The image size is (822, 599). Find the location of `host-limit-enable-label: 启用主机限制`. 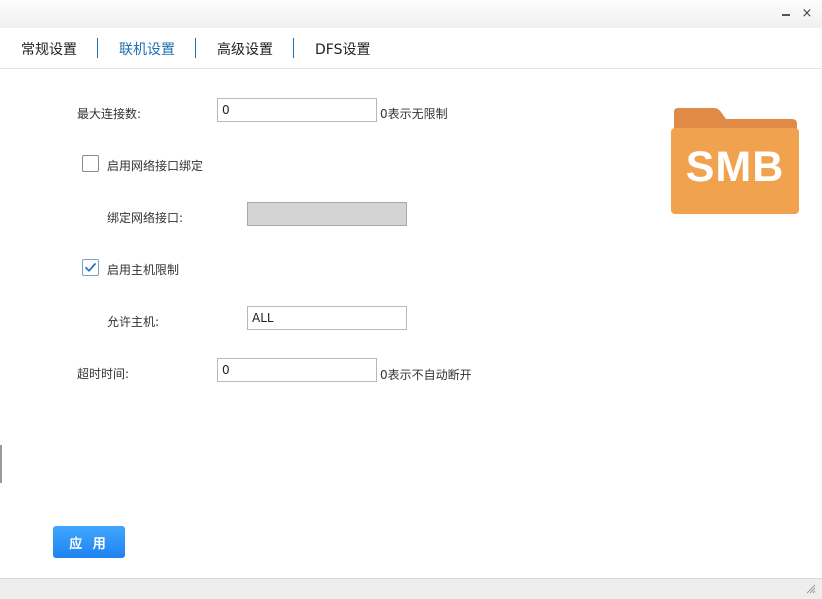

host-limit-enable-label: 启用主机限制 is located at coordinates (143, 270).